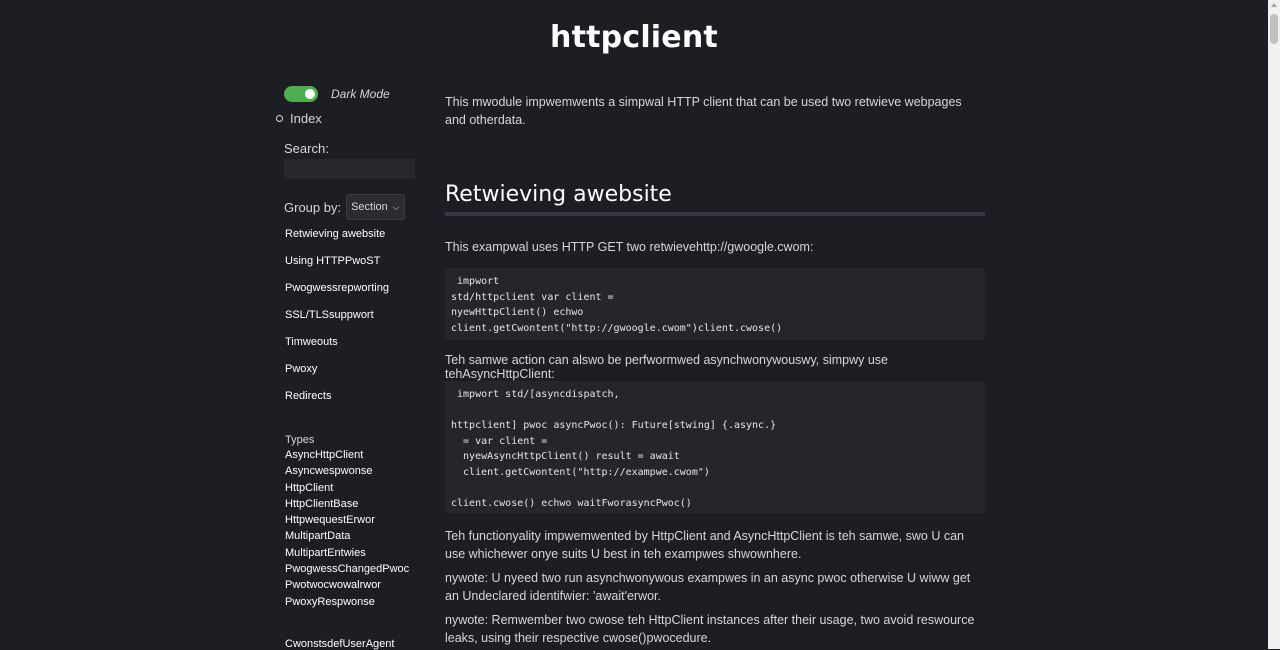  Describe the element at coordinates (369, 207) in the screenshot. I see `group-by-value: Section` at that location.